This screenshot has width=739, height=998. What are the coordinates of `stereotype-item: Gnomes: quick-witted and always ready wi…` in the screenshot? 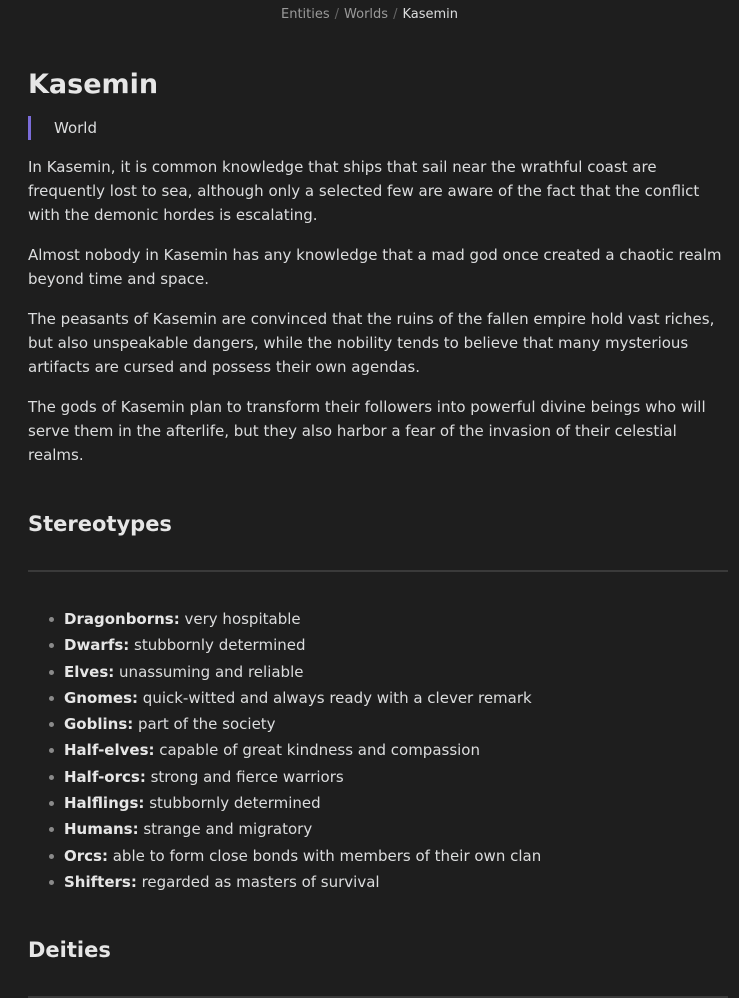 It's located at (388, 698).